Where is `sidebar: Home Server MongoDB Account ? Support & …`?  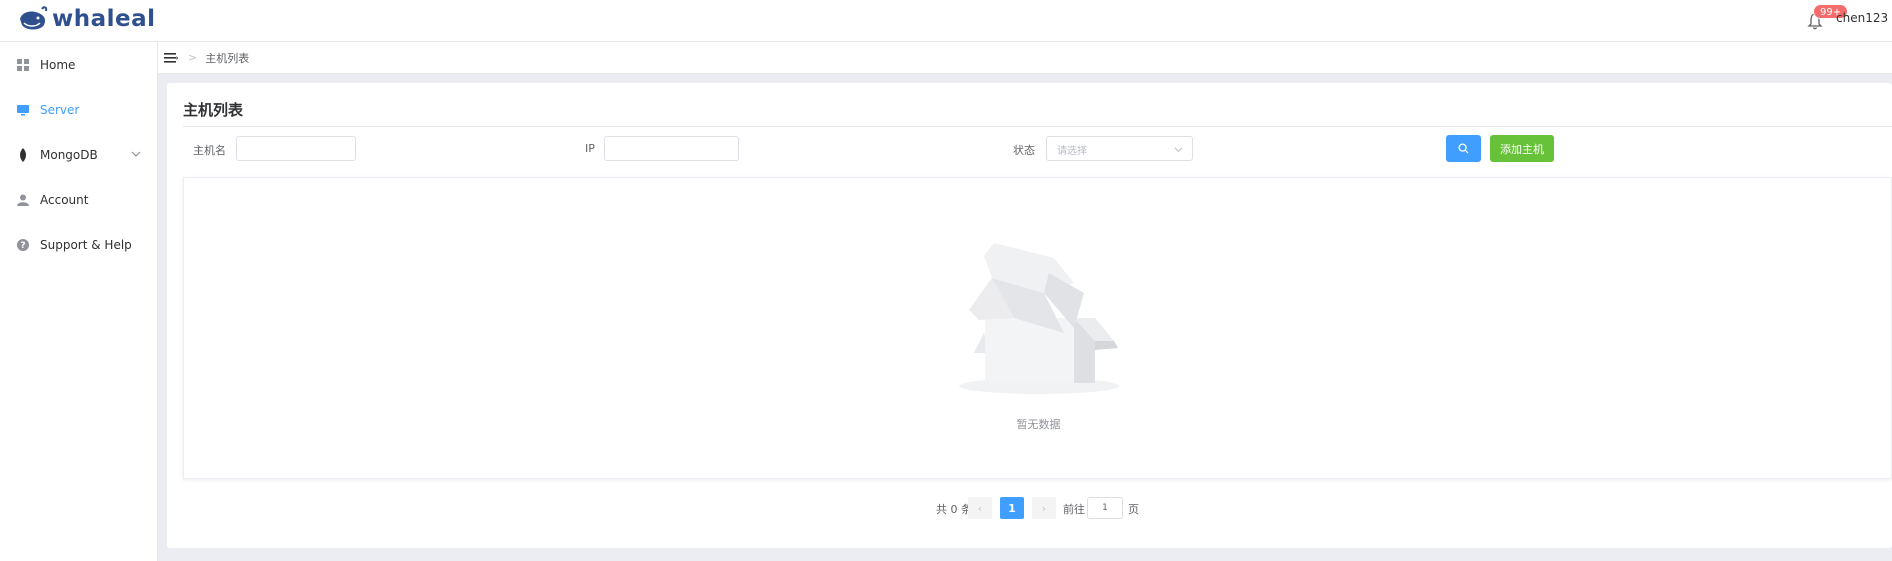 sidebar: Home Server MongoDB Account ? Support & … is located at coordinates (79, 301).